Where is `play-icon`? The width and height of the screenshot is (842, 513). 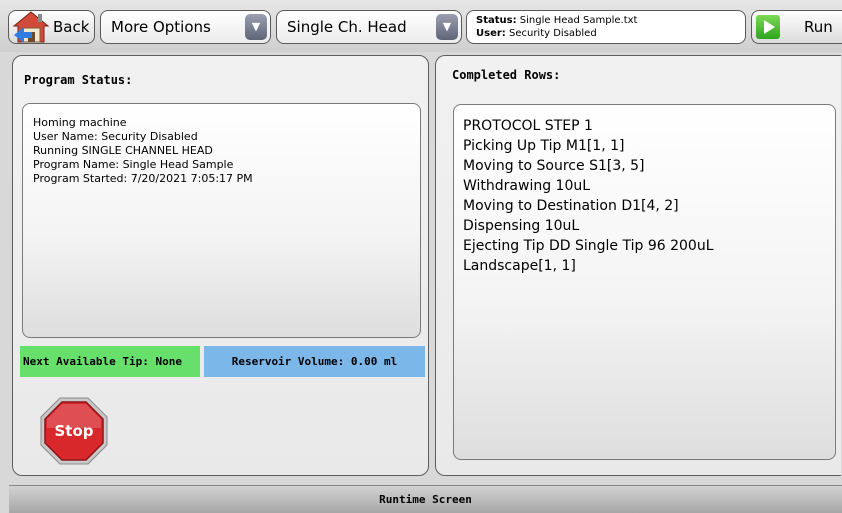
play-icon is located at coordinates (768, 27).